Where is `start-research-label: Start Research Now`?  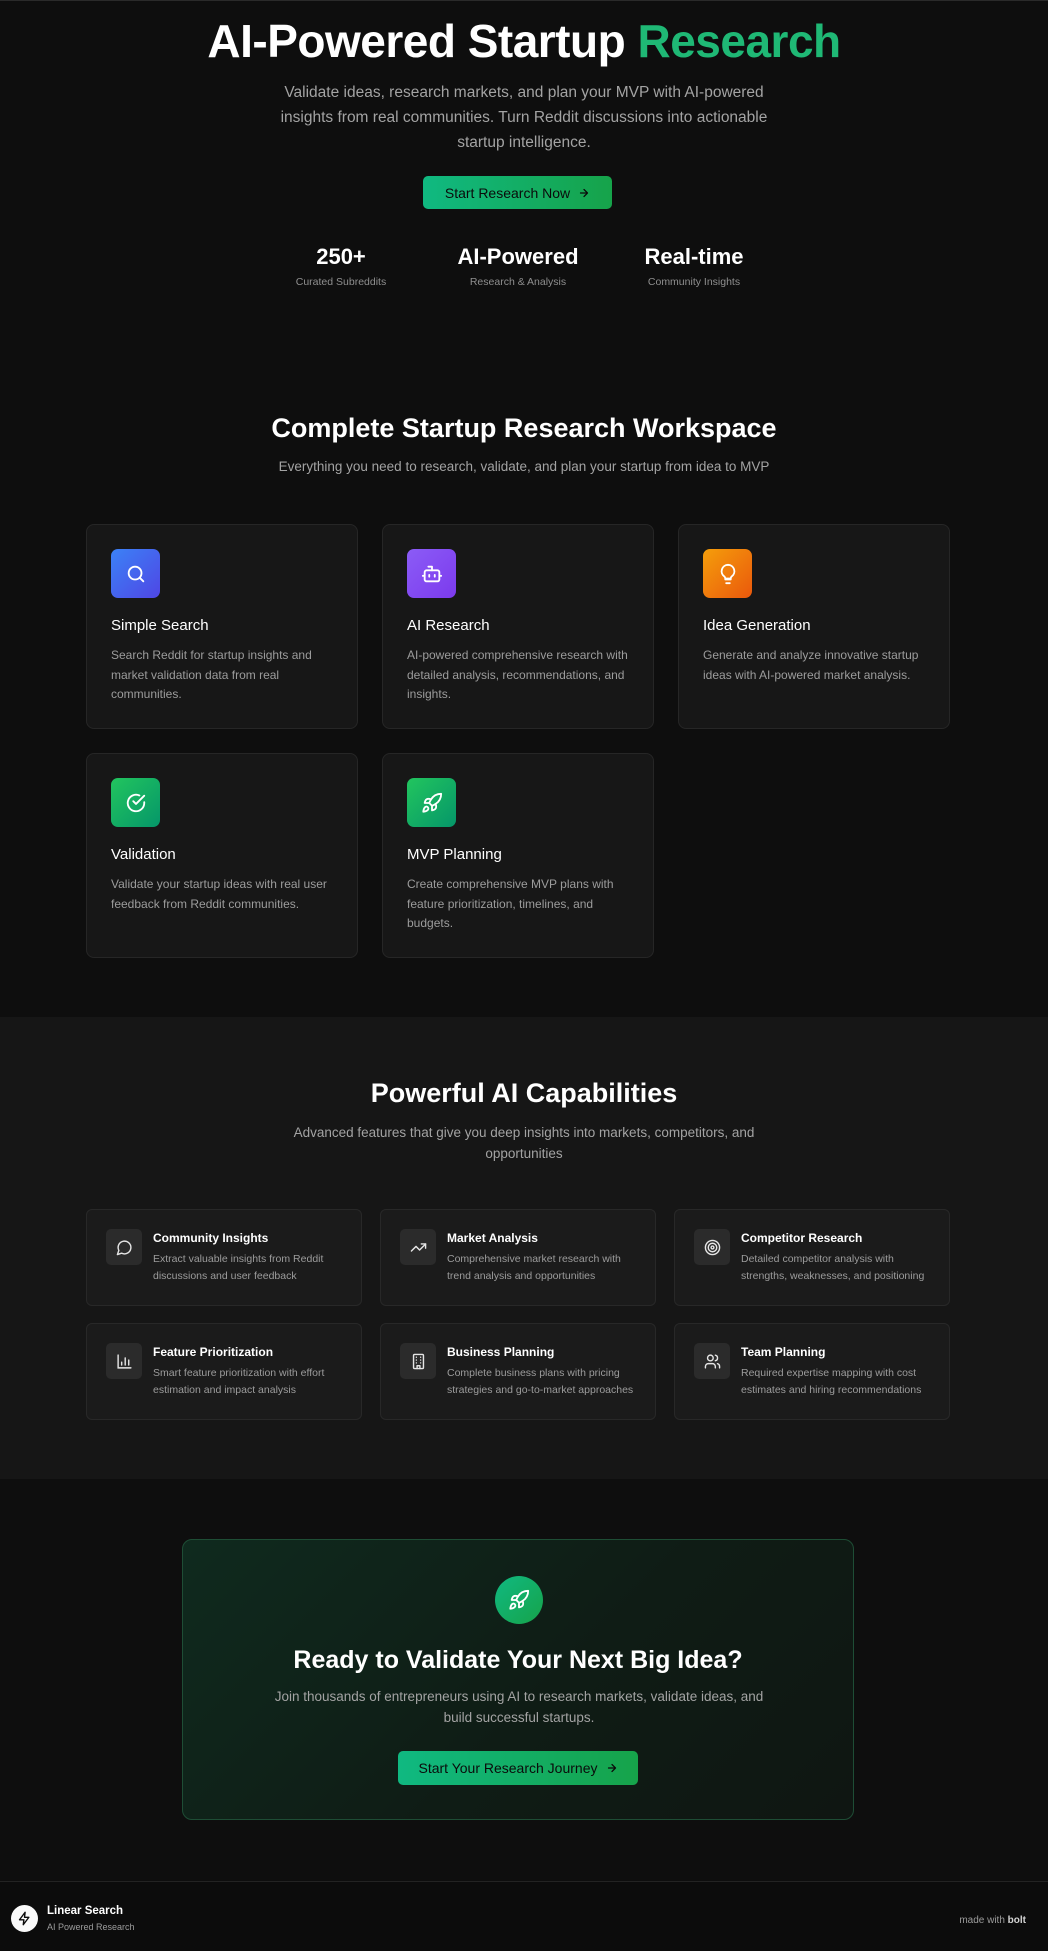 start-research-label: Start Research Now is located at coordinates (507, 192).